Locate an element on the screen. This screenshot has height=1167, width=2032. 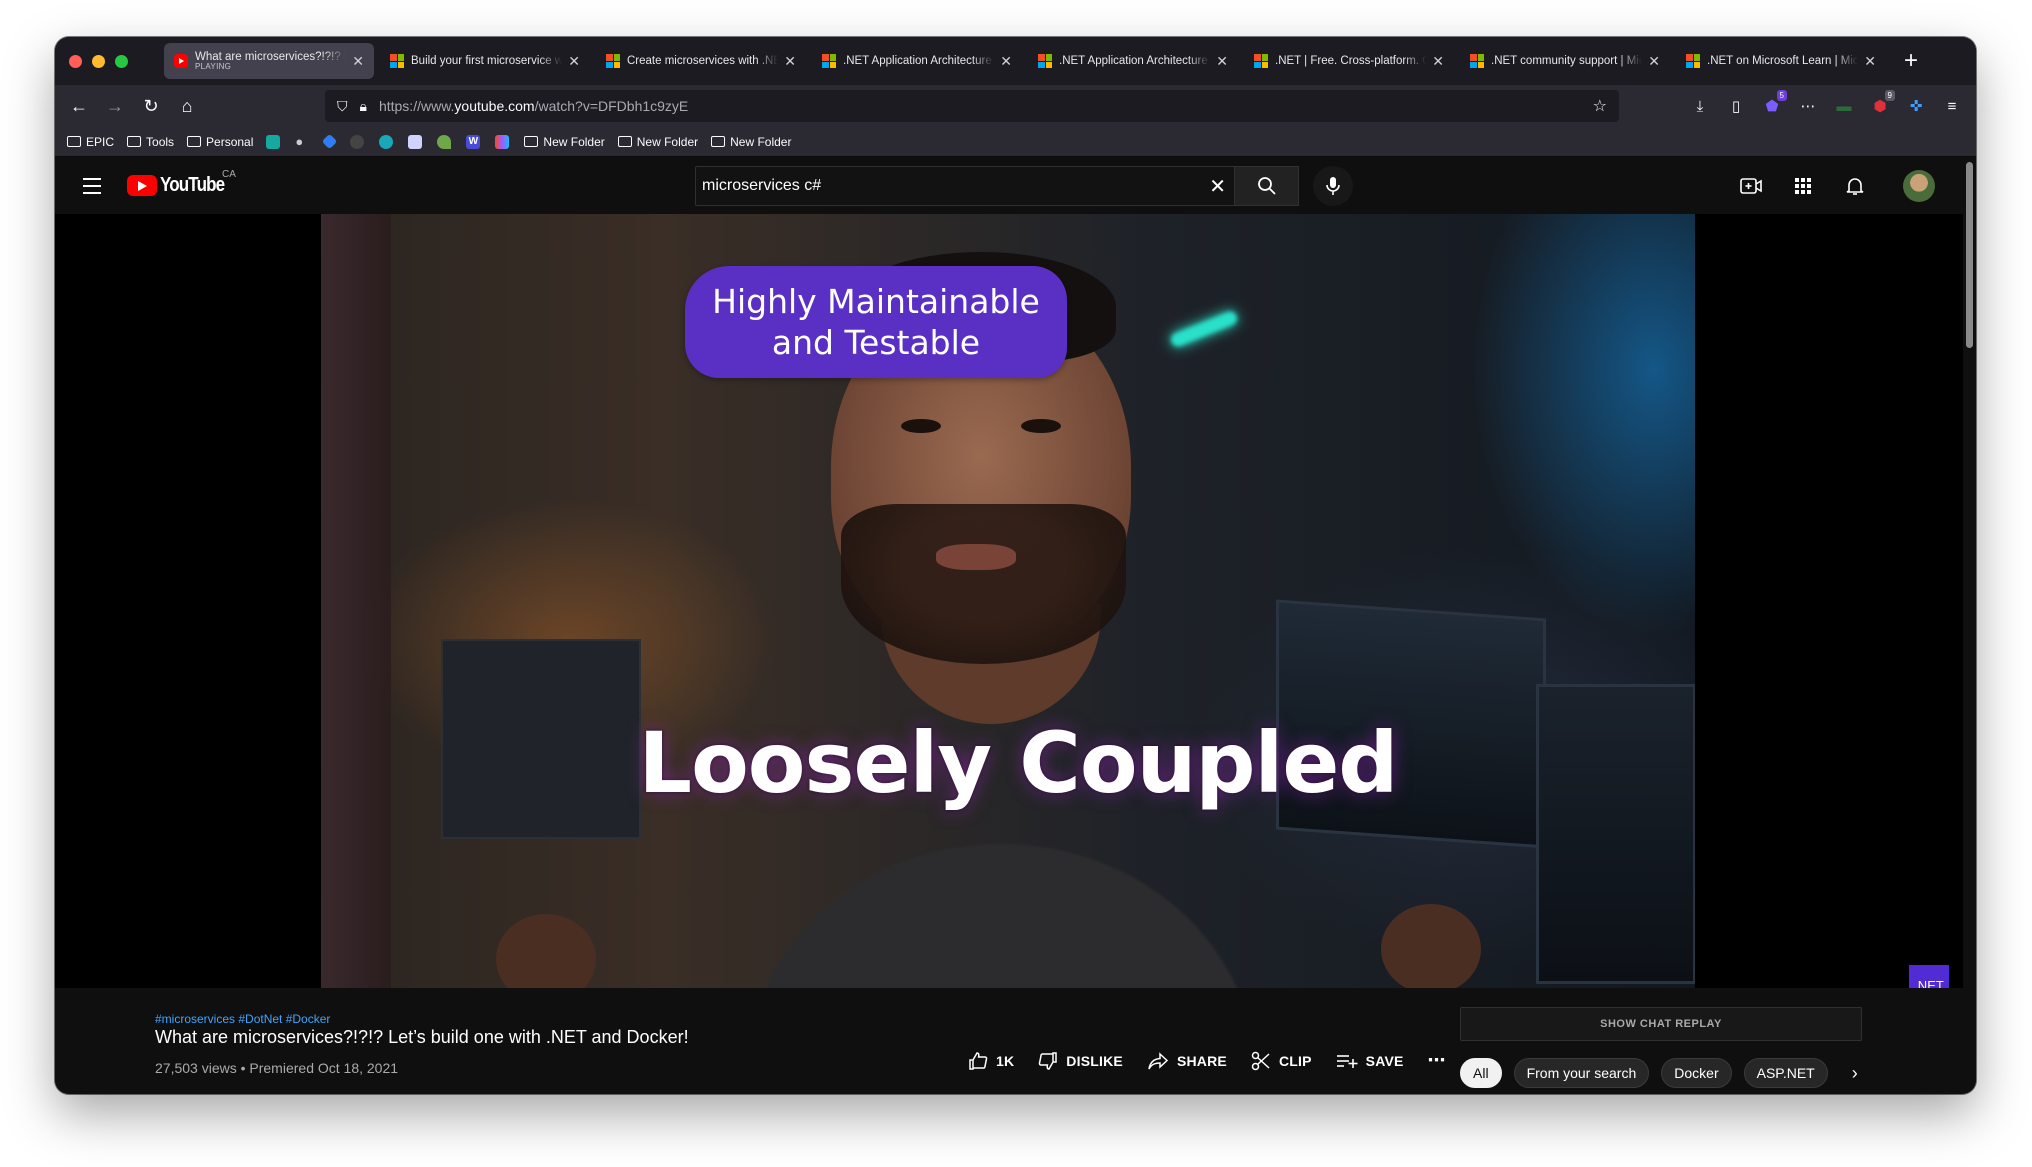
like-button: 1K is located at coordinates (991, 1061).